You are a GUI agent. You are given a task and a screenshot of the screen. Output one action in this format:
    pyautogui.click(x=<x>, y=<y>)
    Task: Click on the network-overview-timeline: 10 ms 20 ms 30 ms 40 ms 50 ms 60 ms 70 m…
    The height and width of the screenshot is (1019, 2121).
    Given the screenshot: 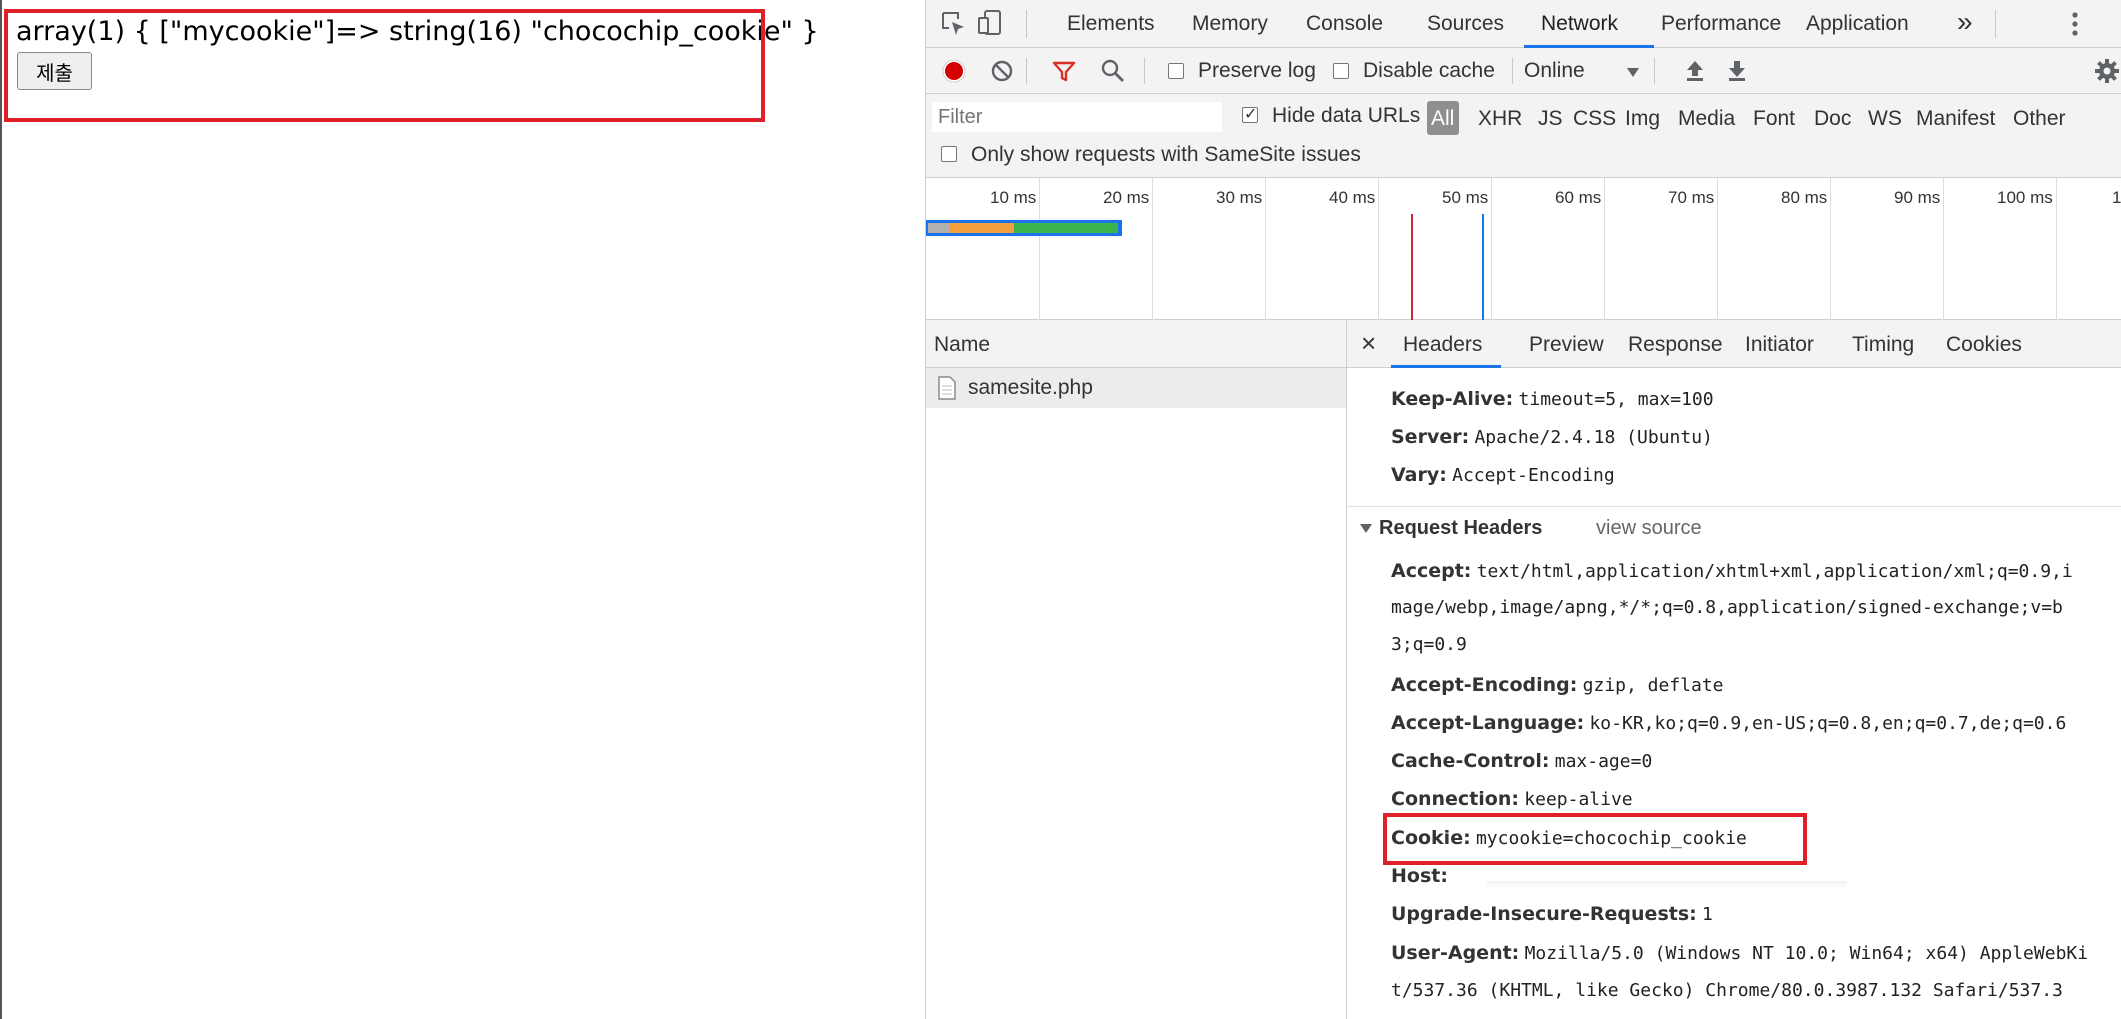 What is the action you would take?
    pyautogui.click(x=1523, y=249)
    